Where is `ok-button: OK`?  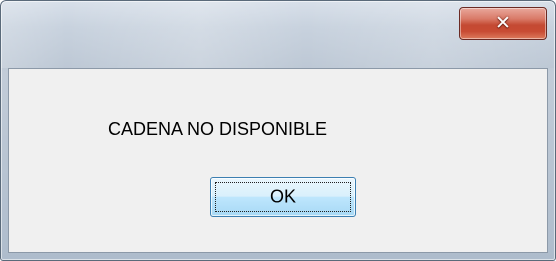
ok-button: OK is located at coordinates (283, 197).